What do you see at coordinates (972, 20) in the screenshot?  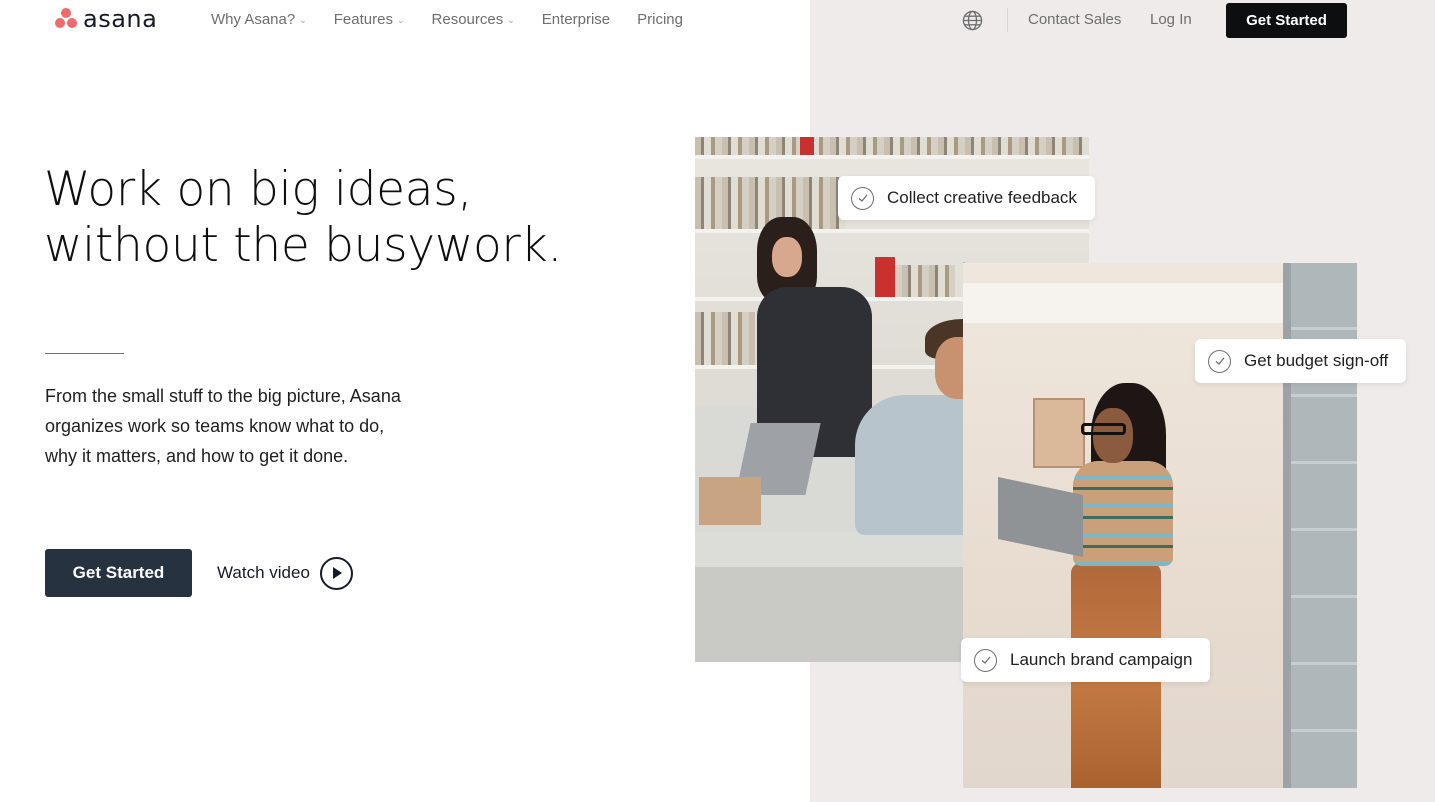 I see `globe-icon` at bounding box center [972, 20].